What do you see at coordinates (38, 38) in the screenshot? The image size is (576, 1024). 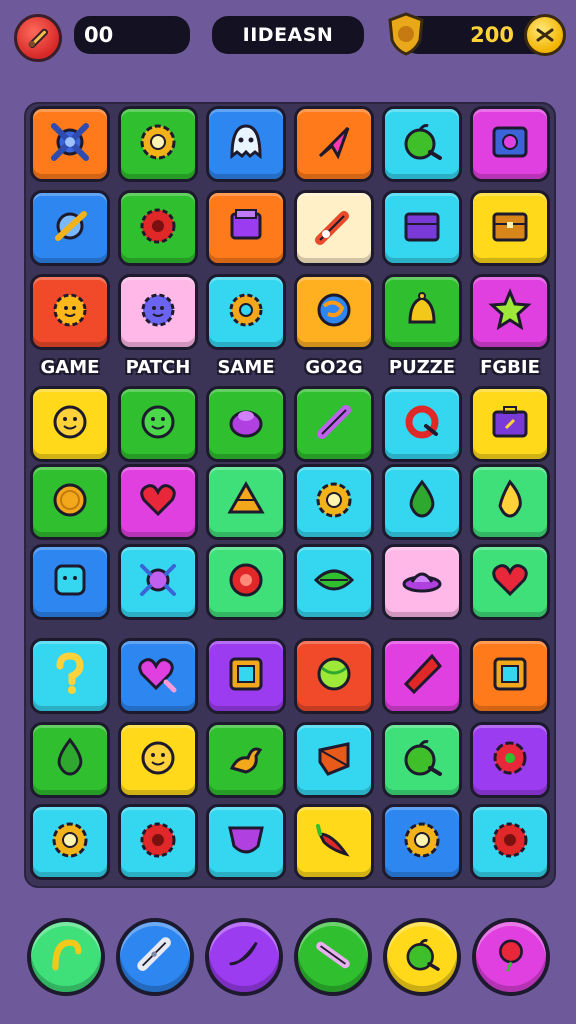 I see `wrench-icon` at bounding box center [38, 38].